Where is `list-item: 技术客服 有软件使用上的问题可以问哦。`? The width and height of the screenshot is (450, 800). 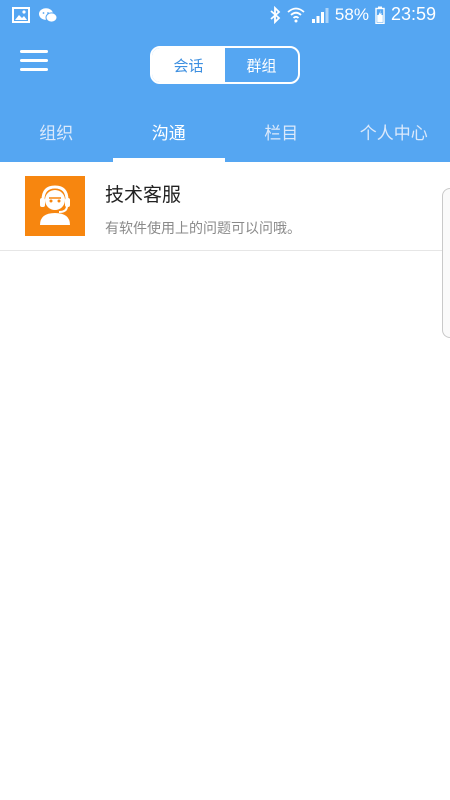 list-item: 技术客服 有软件使用上的问题可以问哦。 is located at coordinates (225, 206).